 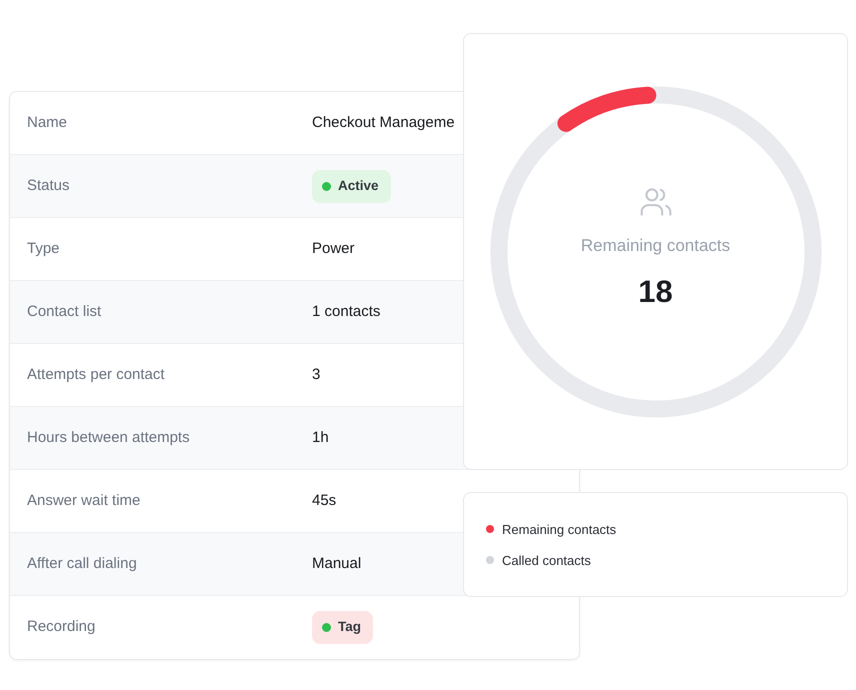 What do you see at coordinates (337, 564) in the screenshot?
I see `row-value: Manual` at bounding box center [337, 564].